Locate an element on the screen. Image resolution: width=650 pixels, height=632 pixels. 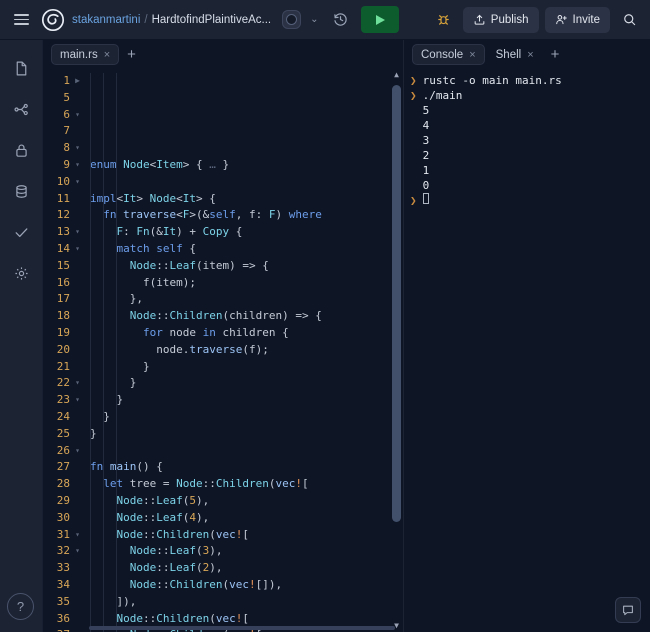
console-prompt: ❯ is located at coordinates (413, 80).